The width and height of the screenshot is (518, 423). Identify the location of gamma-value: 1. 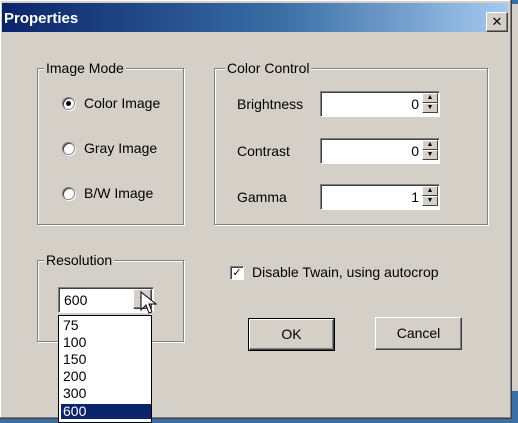
(415, 197).